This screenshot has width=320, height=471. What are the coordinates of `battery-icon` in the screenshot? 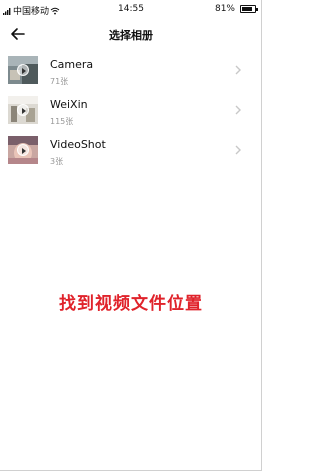 It's located at (249, 9).